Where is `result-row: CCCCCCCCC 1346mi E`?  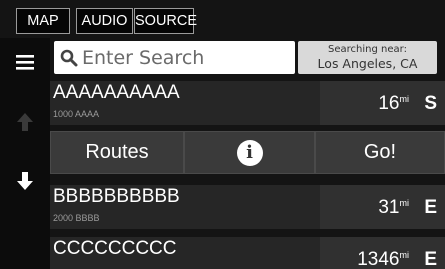
result-row: CCCCCCCCC 1346mi E is located at coordinates (247, 253).